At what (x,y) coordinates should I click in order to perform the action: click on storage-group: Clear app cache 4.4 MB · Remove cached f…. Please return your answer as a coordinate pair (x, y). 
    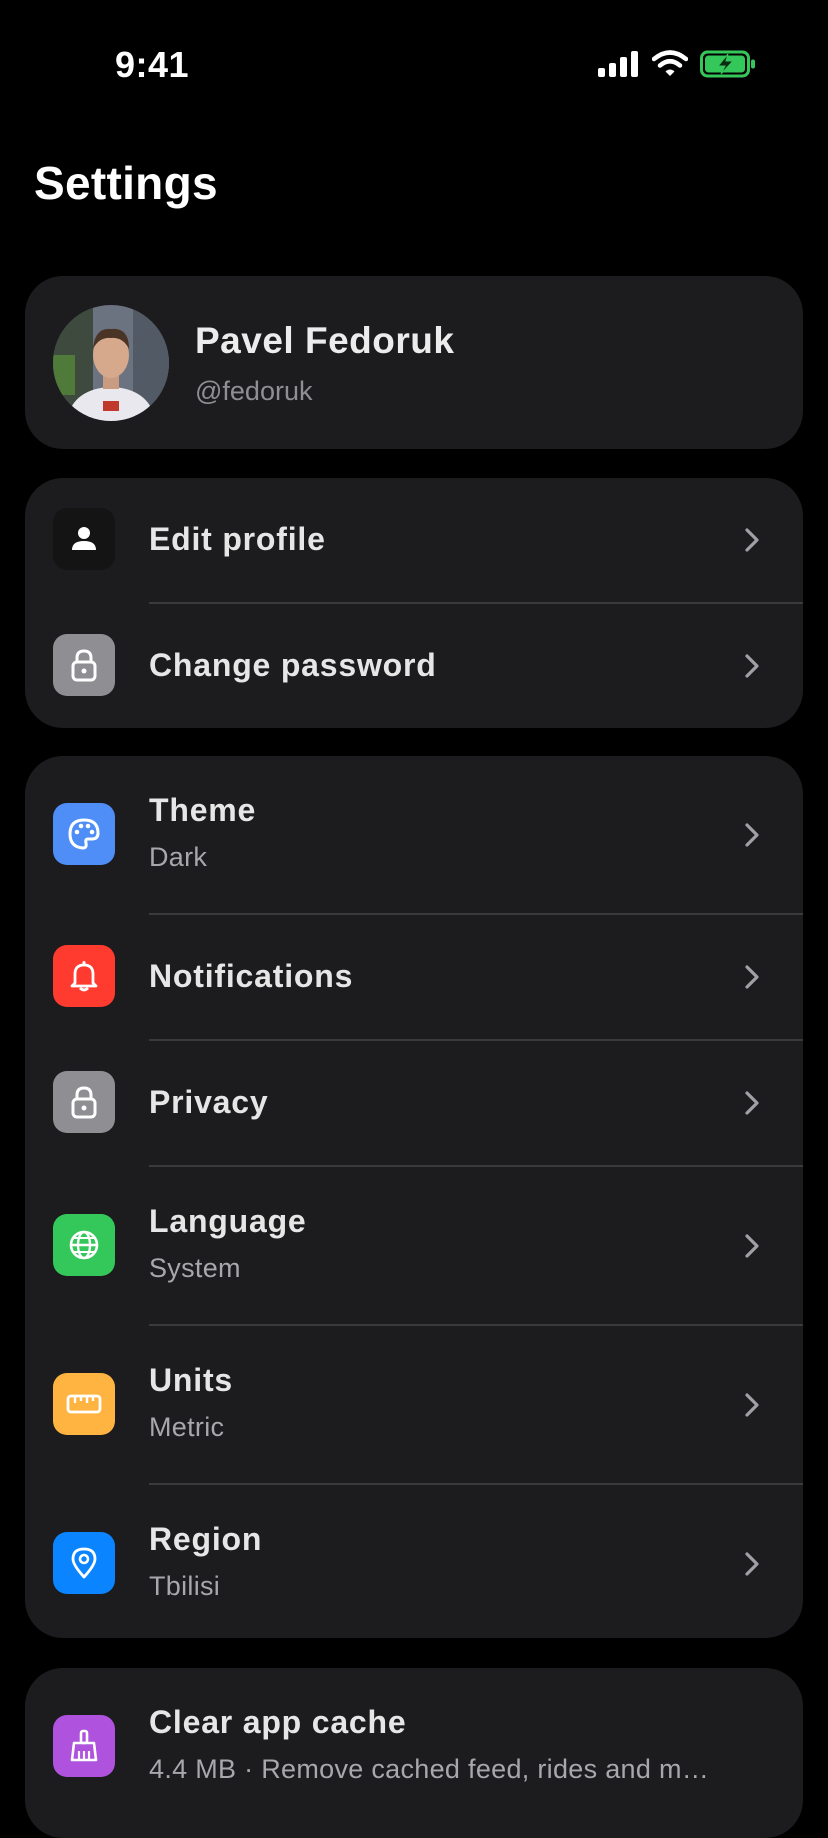
    Looking at the image, I should click on (414, 1753).